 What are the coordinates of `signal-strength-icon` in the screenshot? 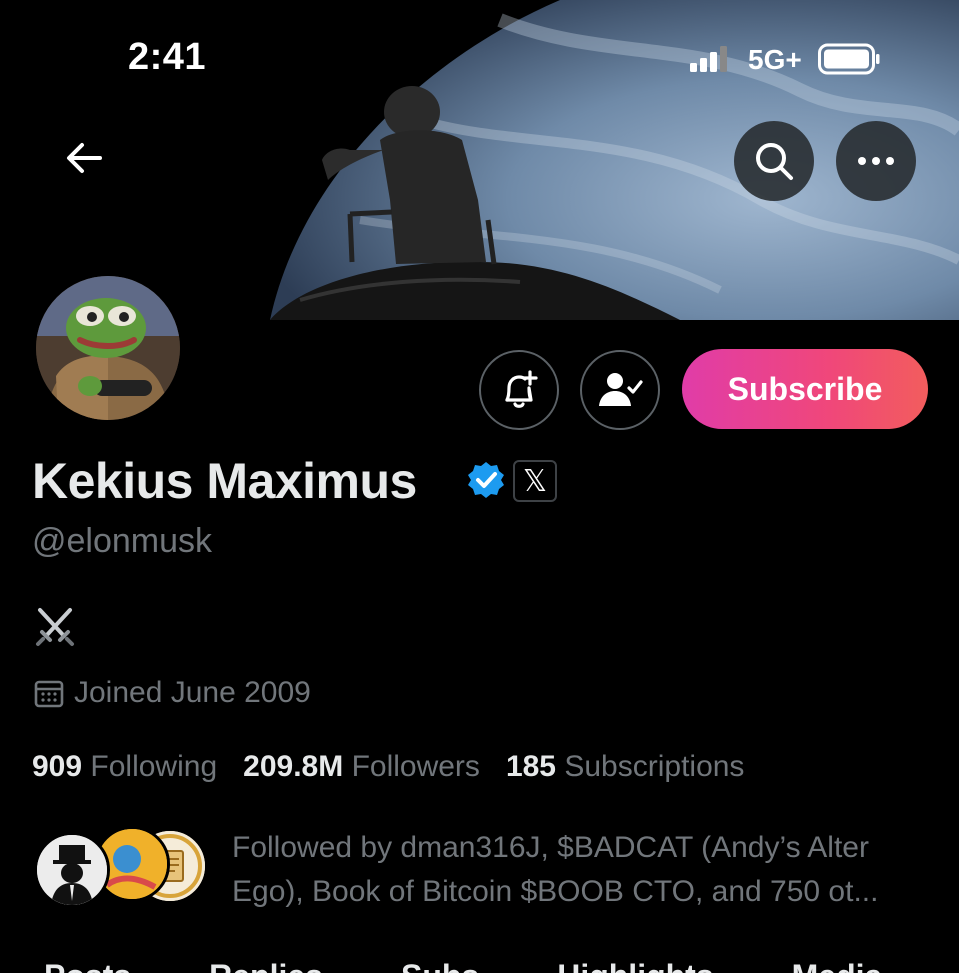 It's located at (708, 59).